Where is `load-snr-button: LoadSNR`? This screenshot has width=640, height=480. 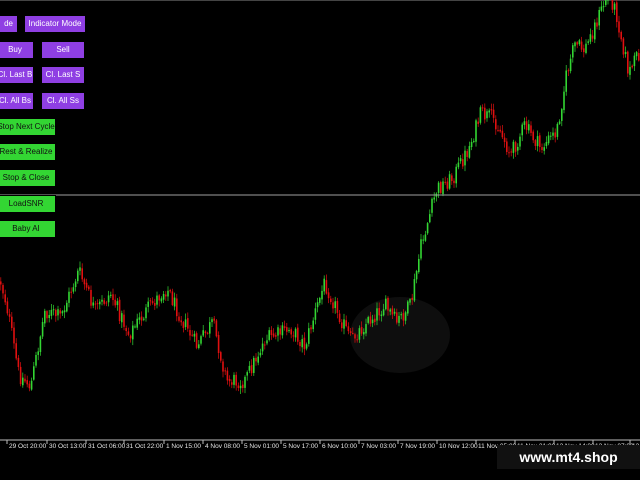
load-snr-button: LoadSNR is located at coordinates (28, 204).